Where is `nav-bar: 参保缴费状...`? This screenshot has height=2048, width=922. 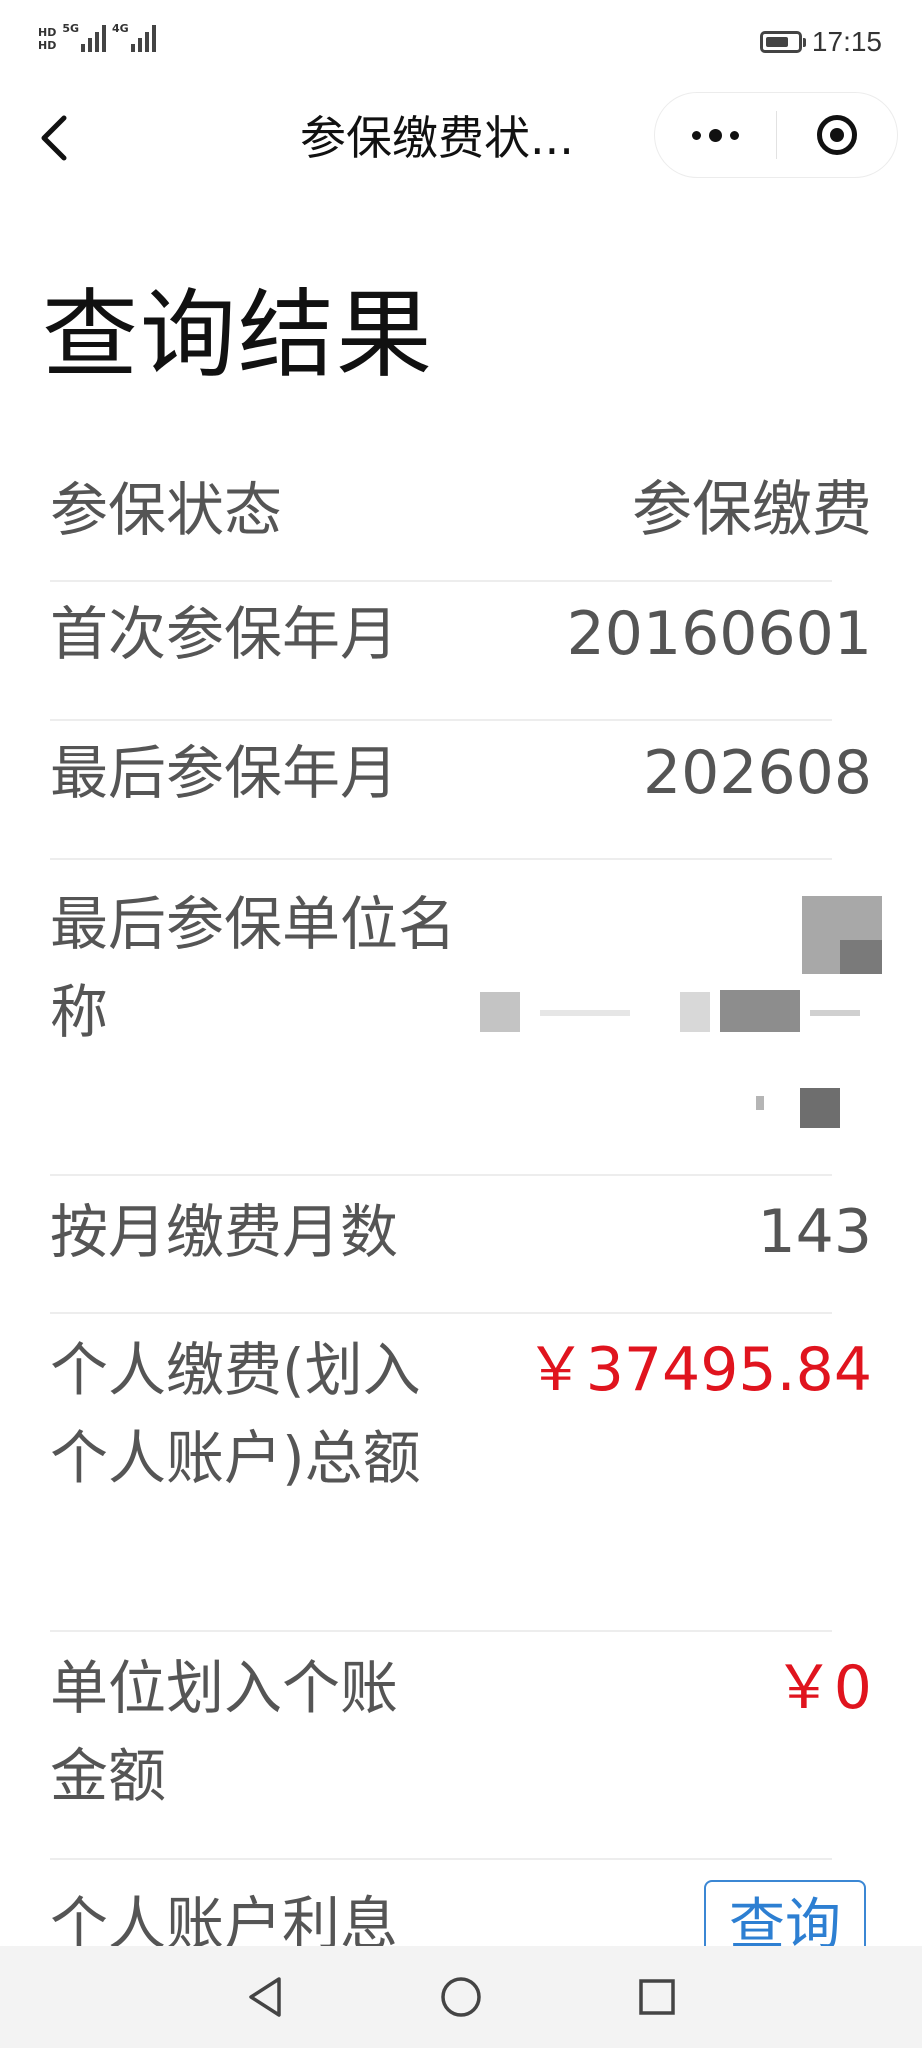
nav-bar: 参保缴费状... is located at coordinates (461, 138).